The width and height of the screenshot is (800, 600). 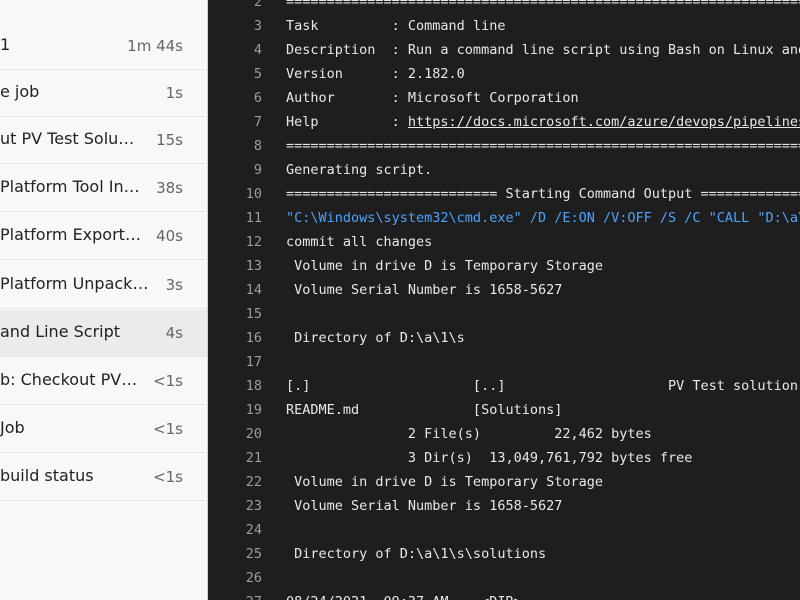 I want to click on log-line: 21 3 Dir(s) 13,049,761,792 bytes free, so click(x=504, y=458).